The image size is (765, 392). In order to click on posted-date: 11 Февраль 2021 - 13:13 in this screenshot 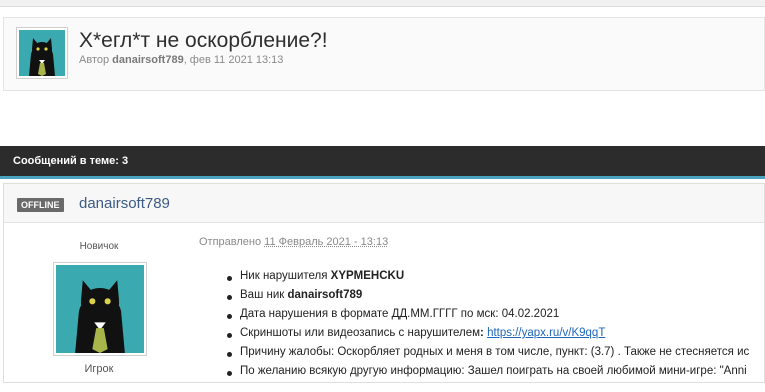, I will do `click(326, 242)`.